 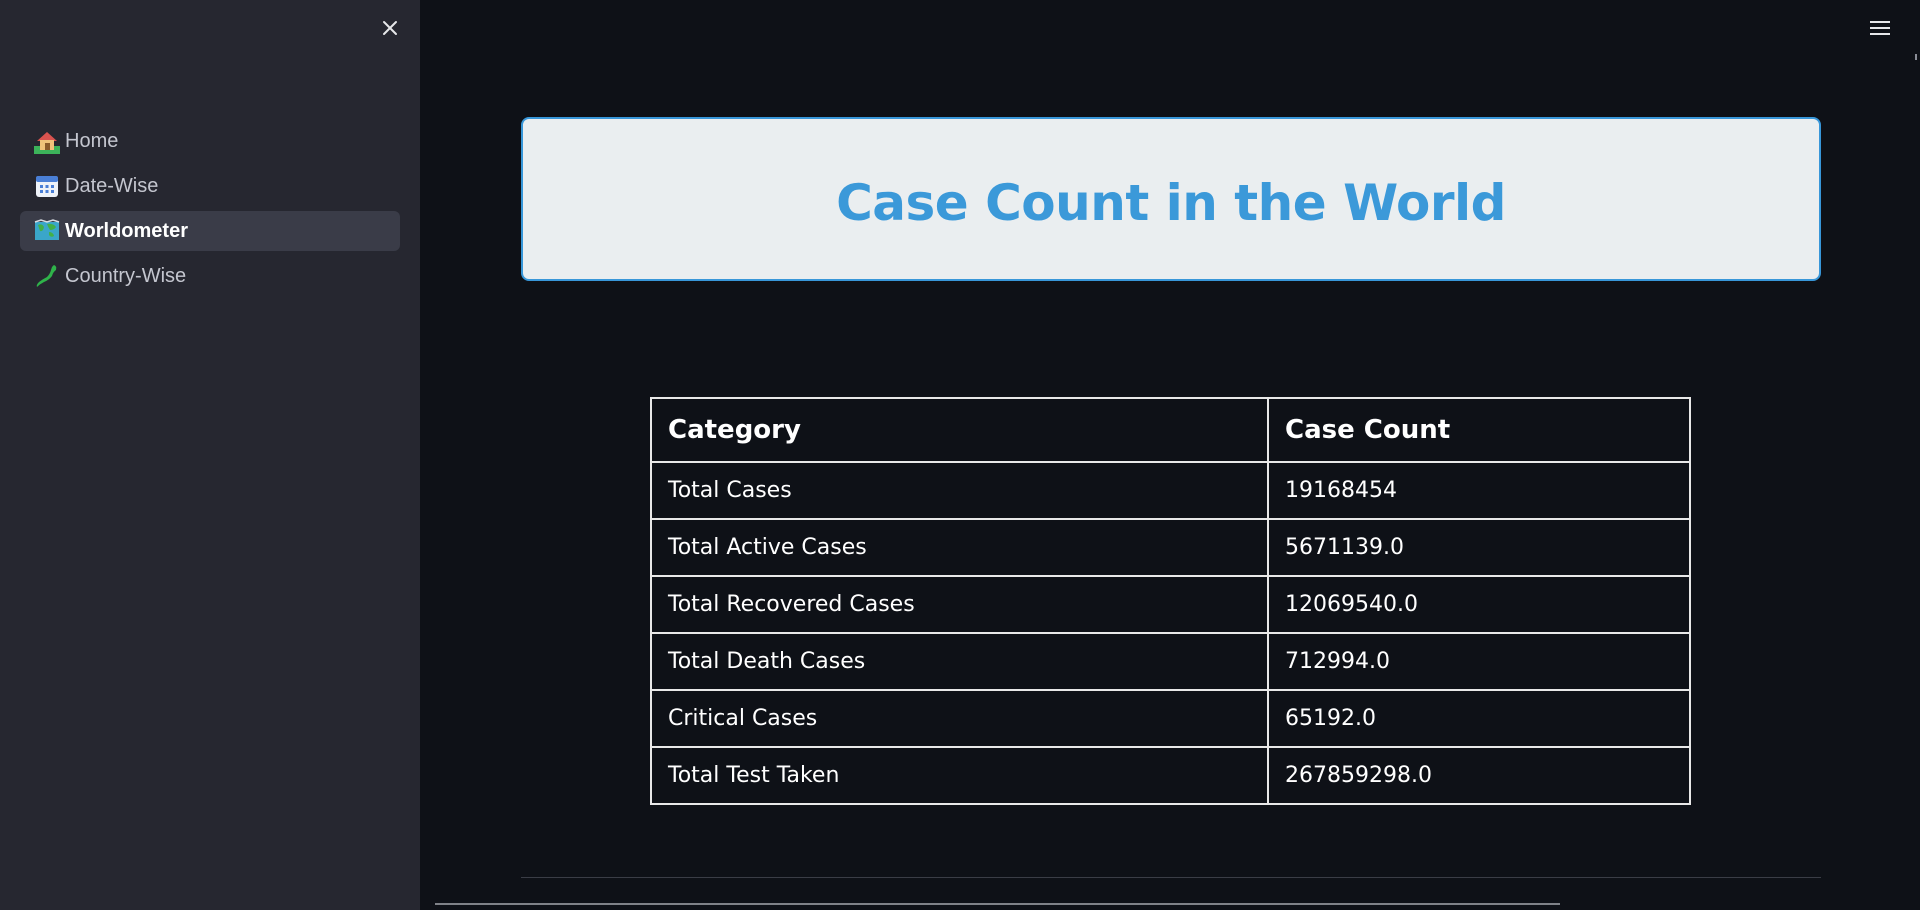 I want to click on table-row: Critical Cases 65192.0, so click(x=1170, y=718).